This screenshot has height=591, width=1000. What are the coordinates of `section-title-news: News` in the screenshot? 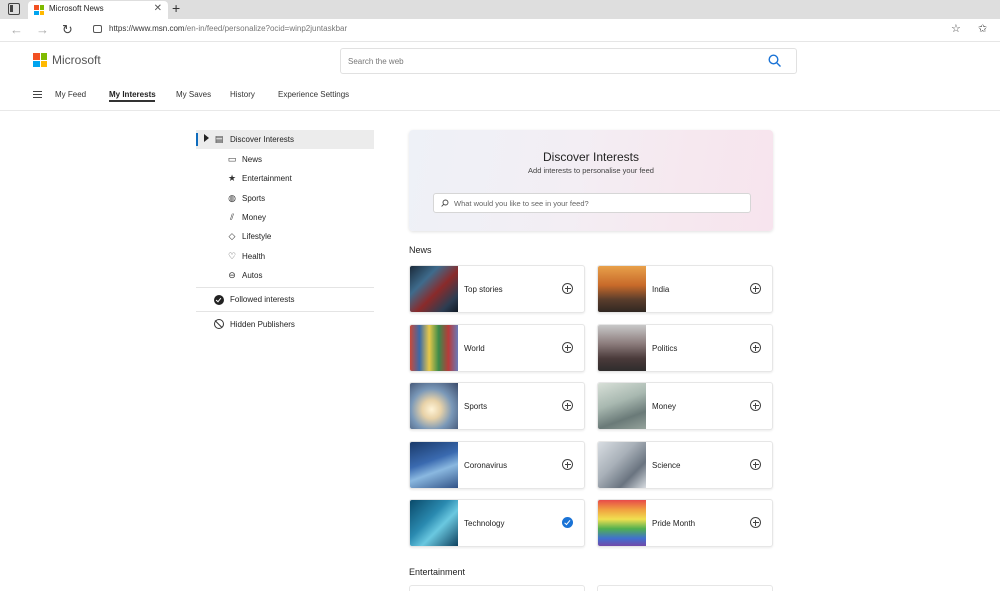 It's located at (420, 250).